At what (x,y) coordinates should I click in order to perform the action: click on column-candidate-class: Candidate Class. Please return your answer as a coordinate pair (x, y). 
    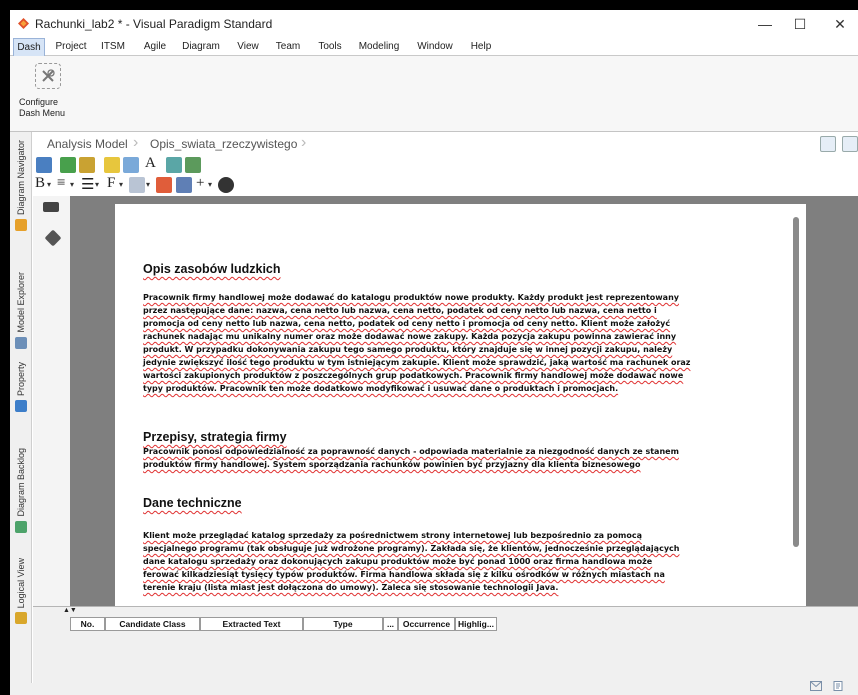
    Looking at the image, I should click on (152, 624).